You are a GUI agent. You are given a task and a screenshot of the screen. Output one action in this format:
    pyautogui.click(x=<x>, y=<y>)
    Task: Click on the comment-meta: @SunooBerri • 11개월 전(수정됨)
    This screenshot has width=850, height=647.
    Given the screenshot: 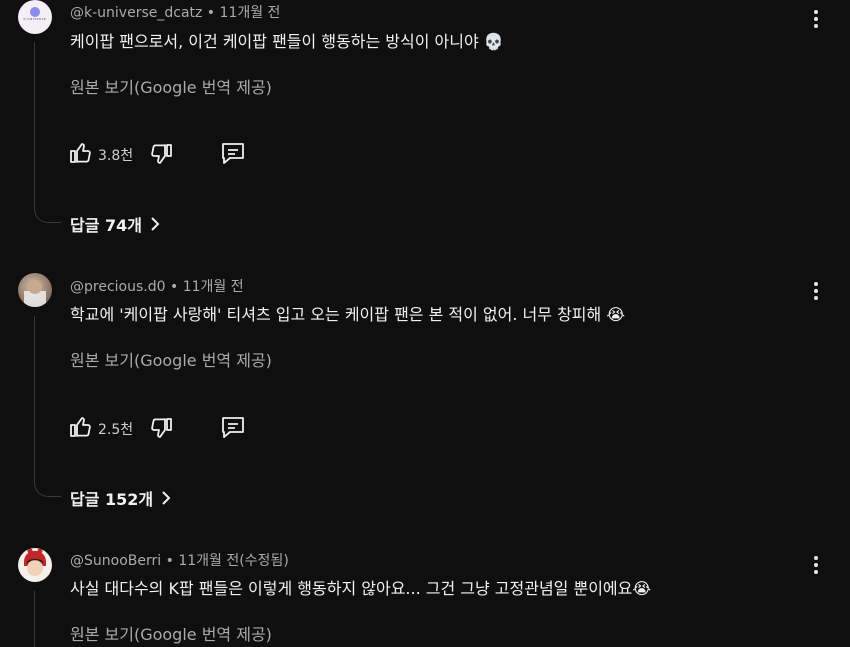 What is the action you would take?
    pyautogui.click(x=179, y=561)
    